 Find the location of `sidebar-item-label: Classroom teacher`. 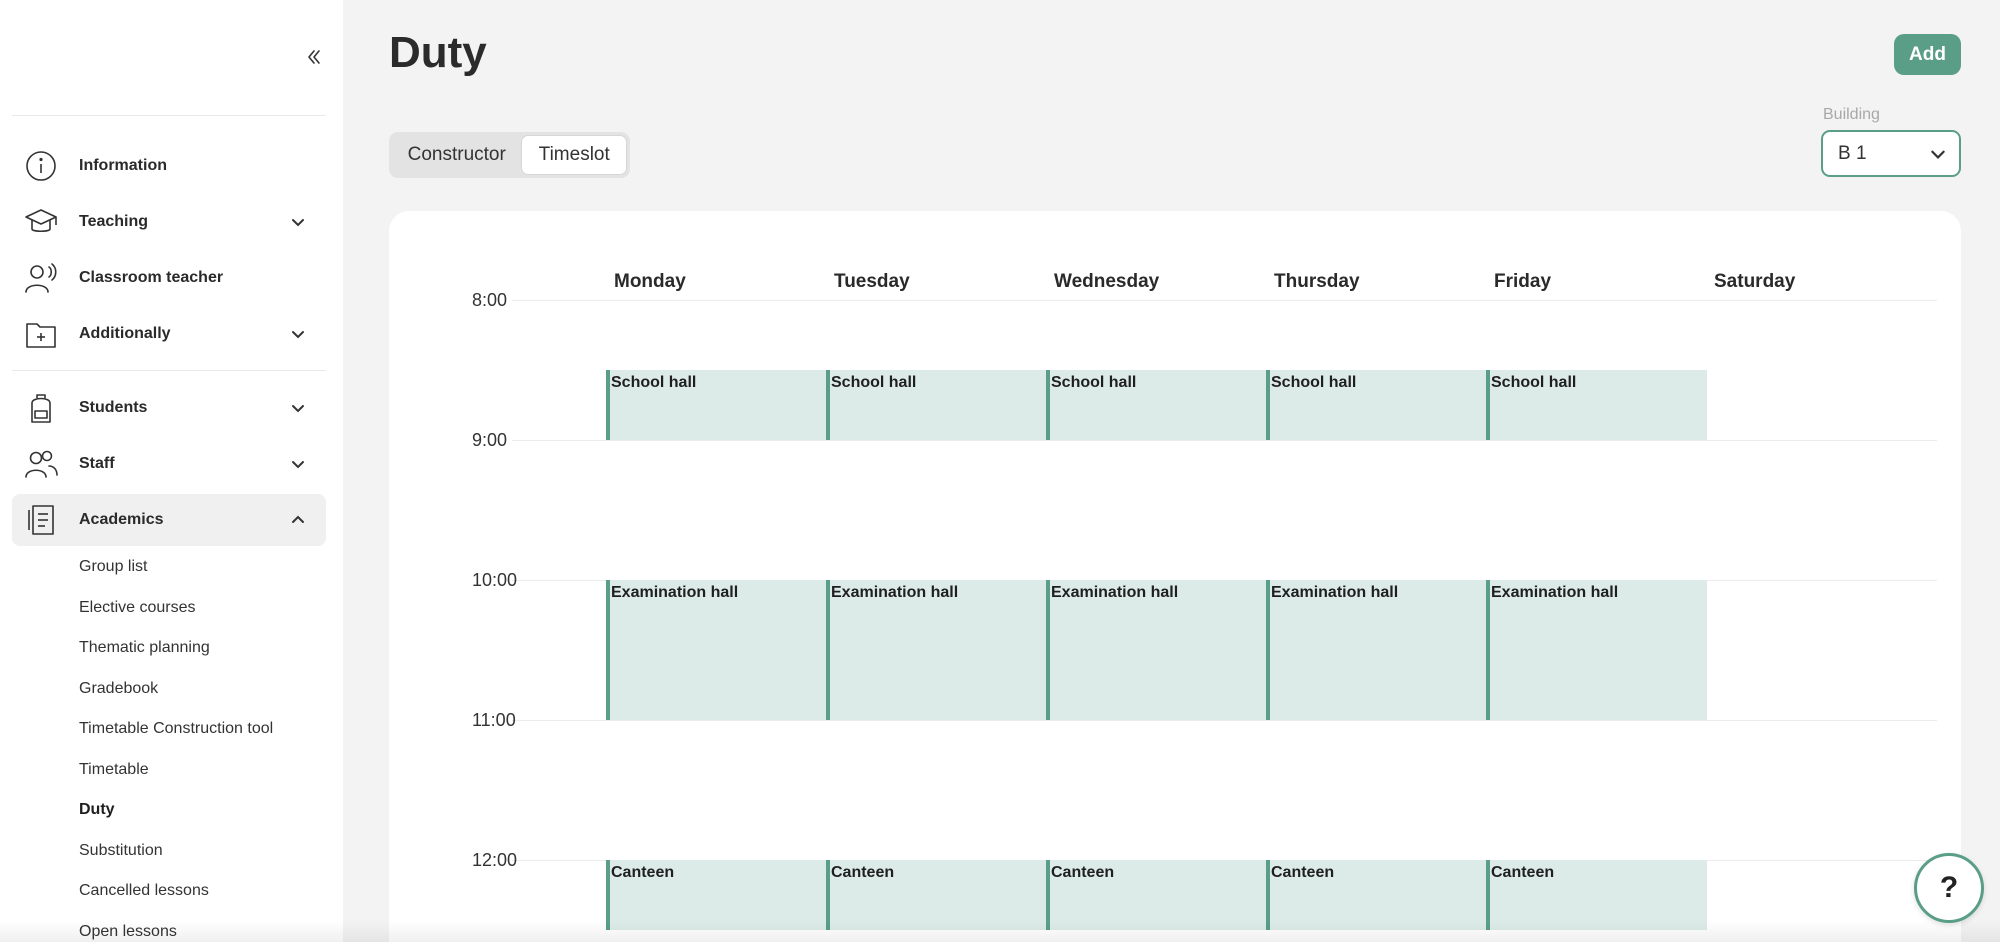

sidebar-item-label: Classroom teacher is located at coordinates (151, 277).